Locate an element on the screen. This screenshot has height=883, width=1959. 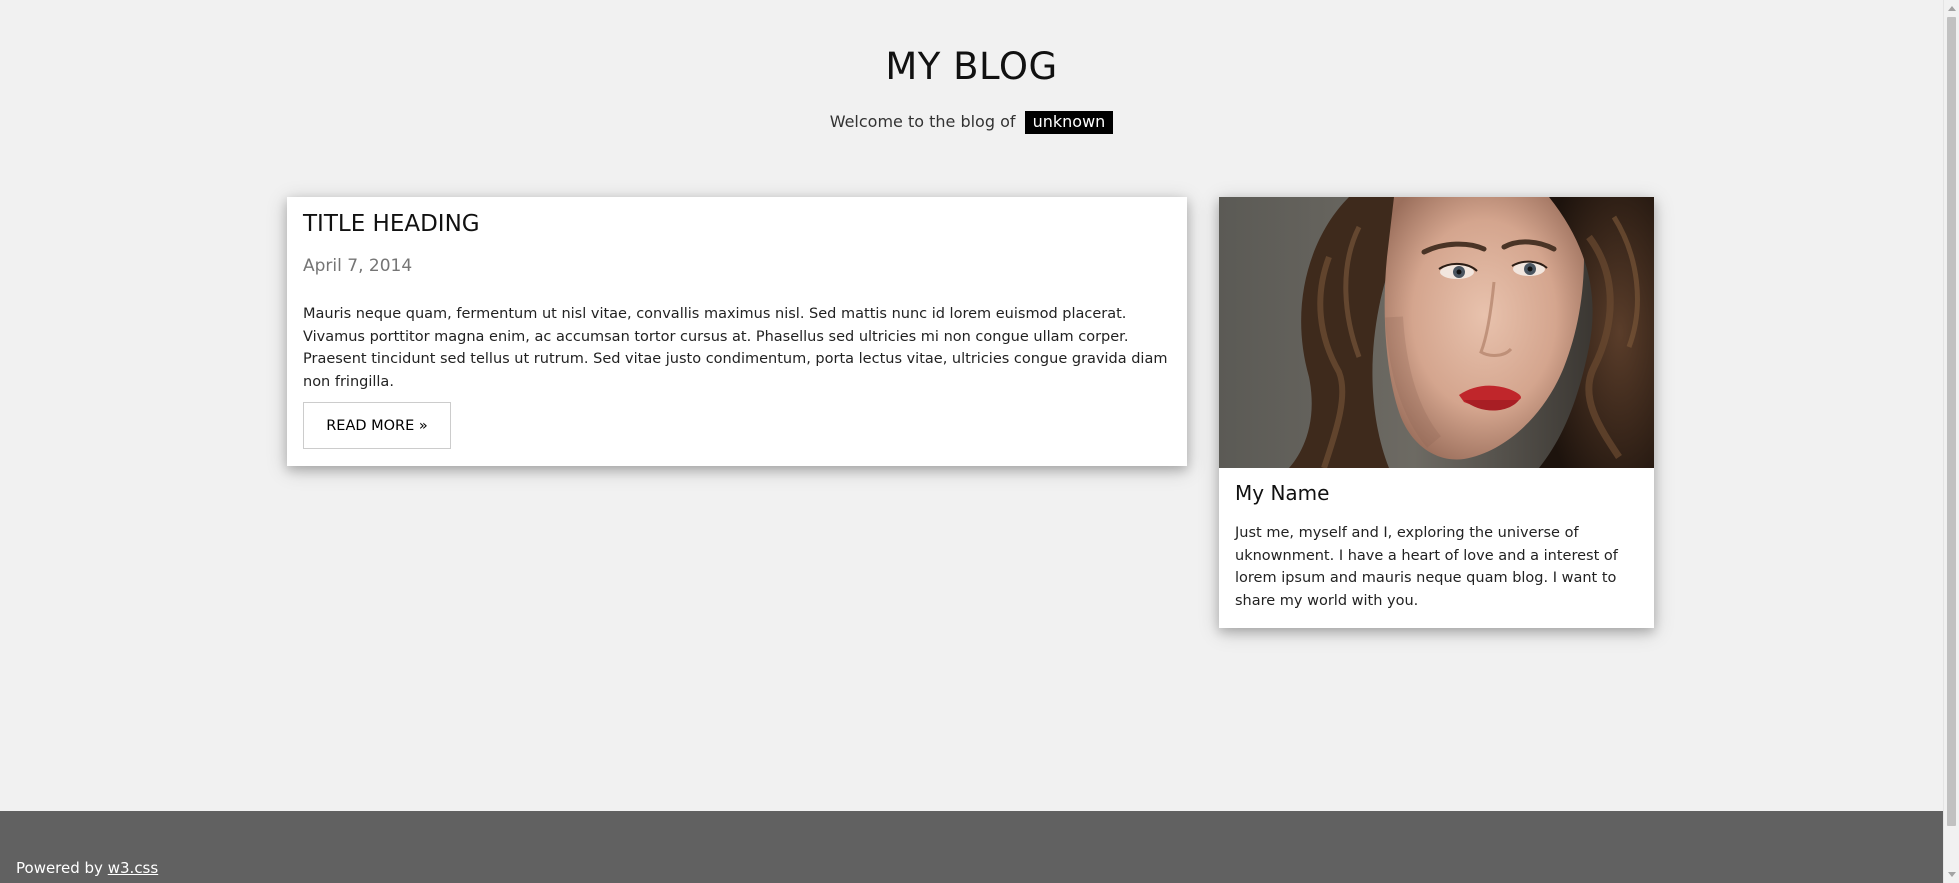
vertical-scrollbar is located at coordinates (1951, 441).